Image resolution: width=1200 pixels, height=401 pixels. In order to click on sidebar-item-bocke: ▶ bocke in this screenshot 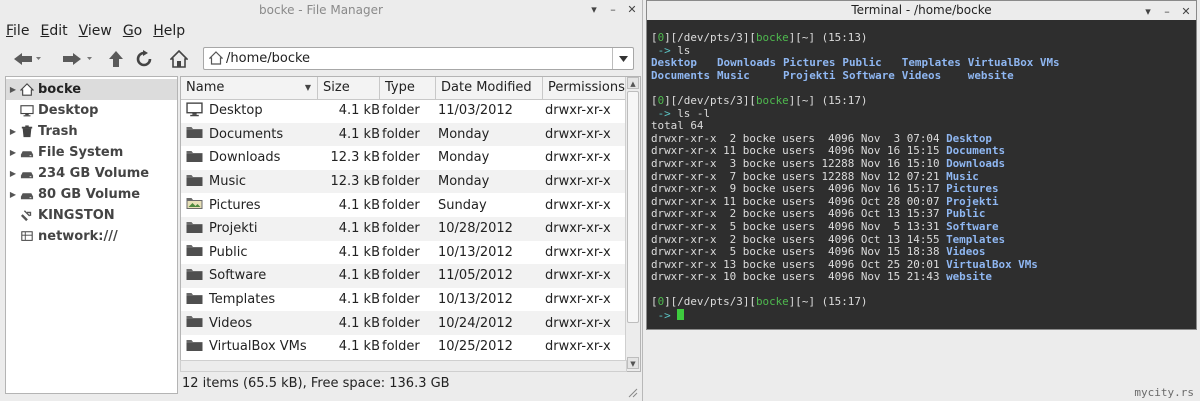, I will do `click(91, 89)`.